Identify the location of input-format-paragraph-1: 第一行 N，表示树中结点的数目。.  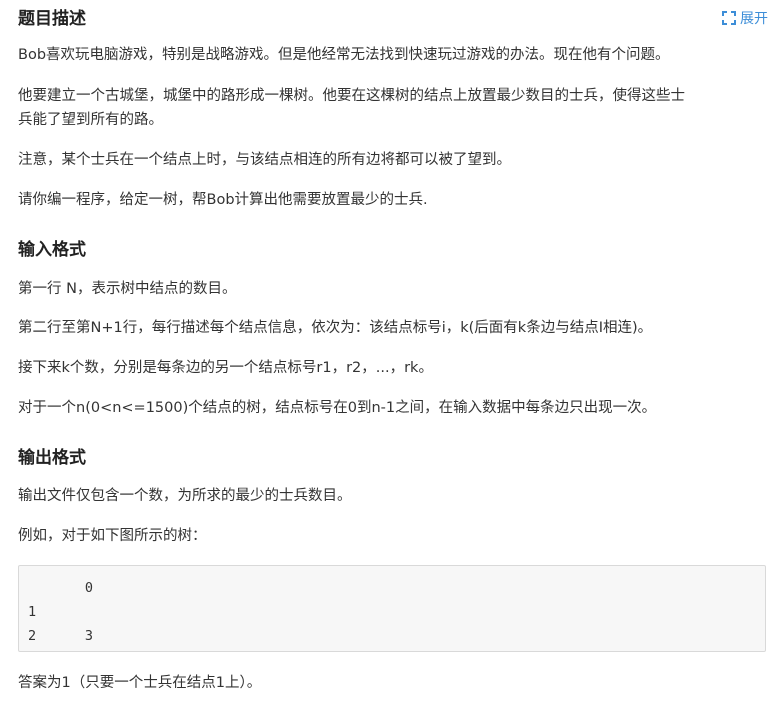
(127, 289).